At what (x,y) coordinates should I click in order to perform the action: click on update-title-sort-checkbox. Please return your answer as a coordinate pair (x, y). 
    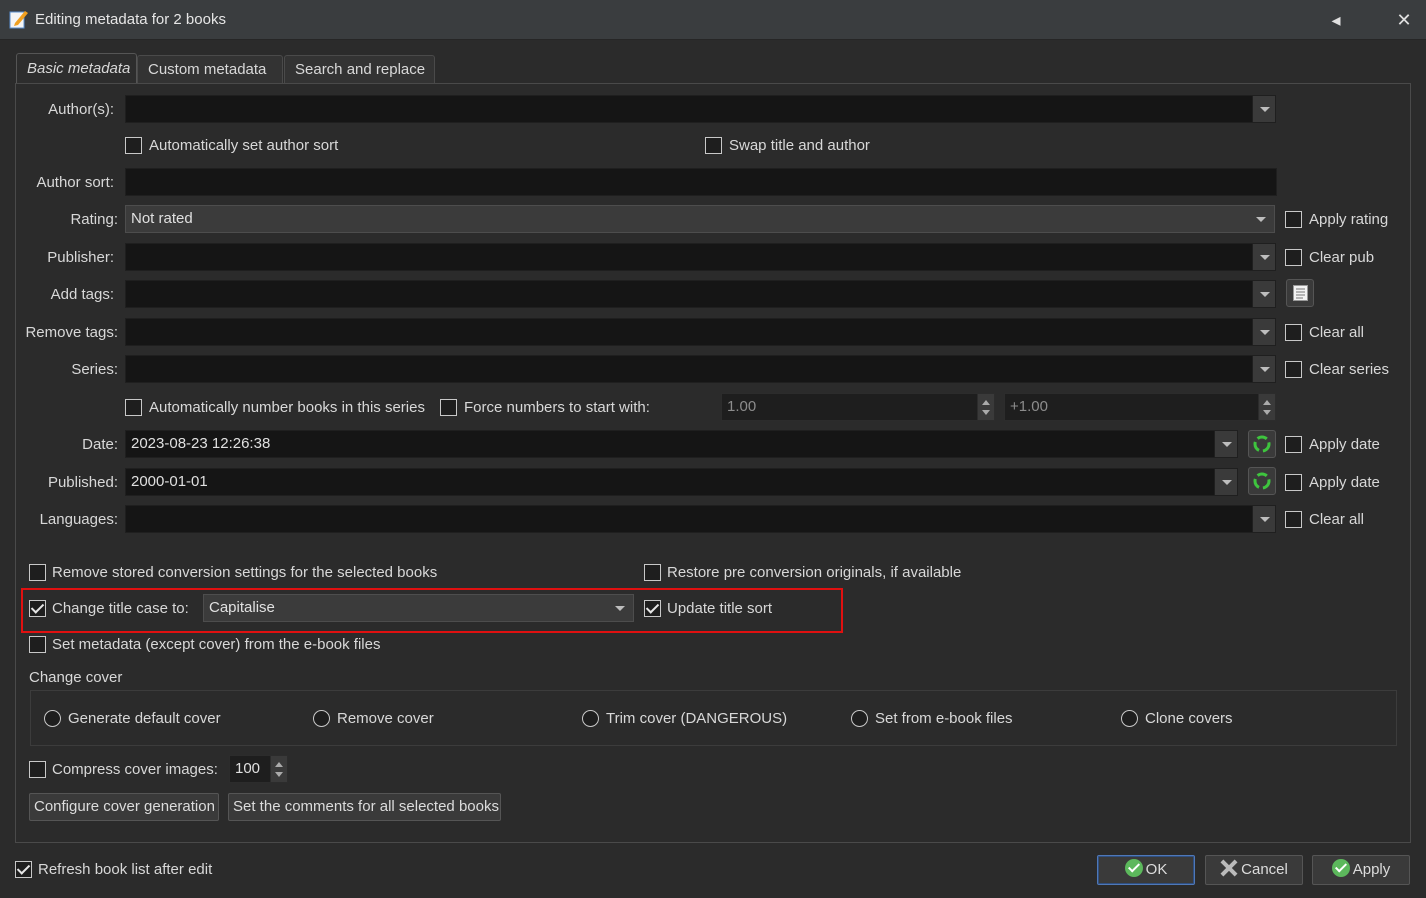
    Looking at the image, I should click on (652, 608).